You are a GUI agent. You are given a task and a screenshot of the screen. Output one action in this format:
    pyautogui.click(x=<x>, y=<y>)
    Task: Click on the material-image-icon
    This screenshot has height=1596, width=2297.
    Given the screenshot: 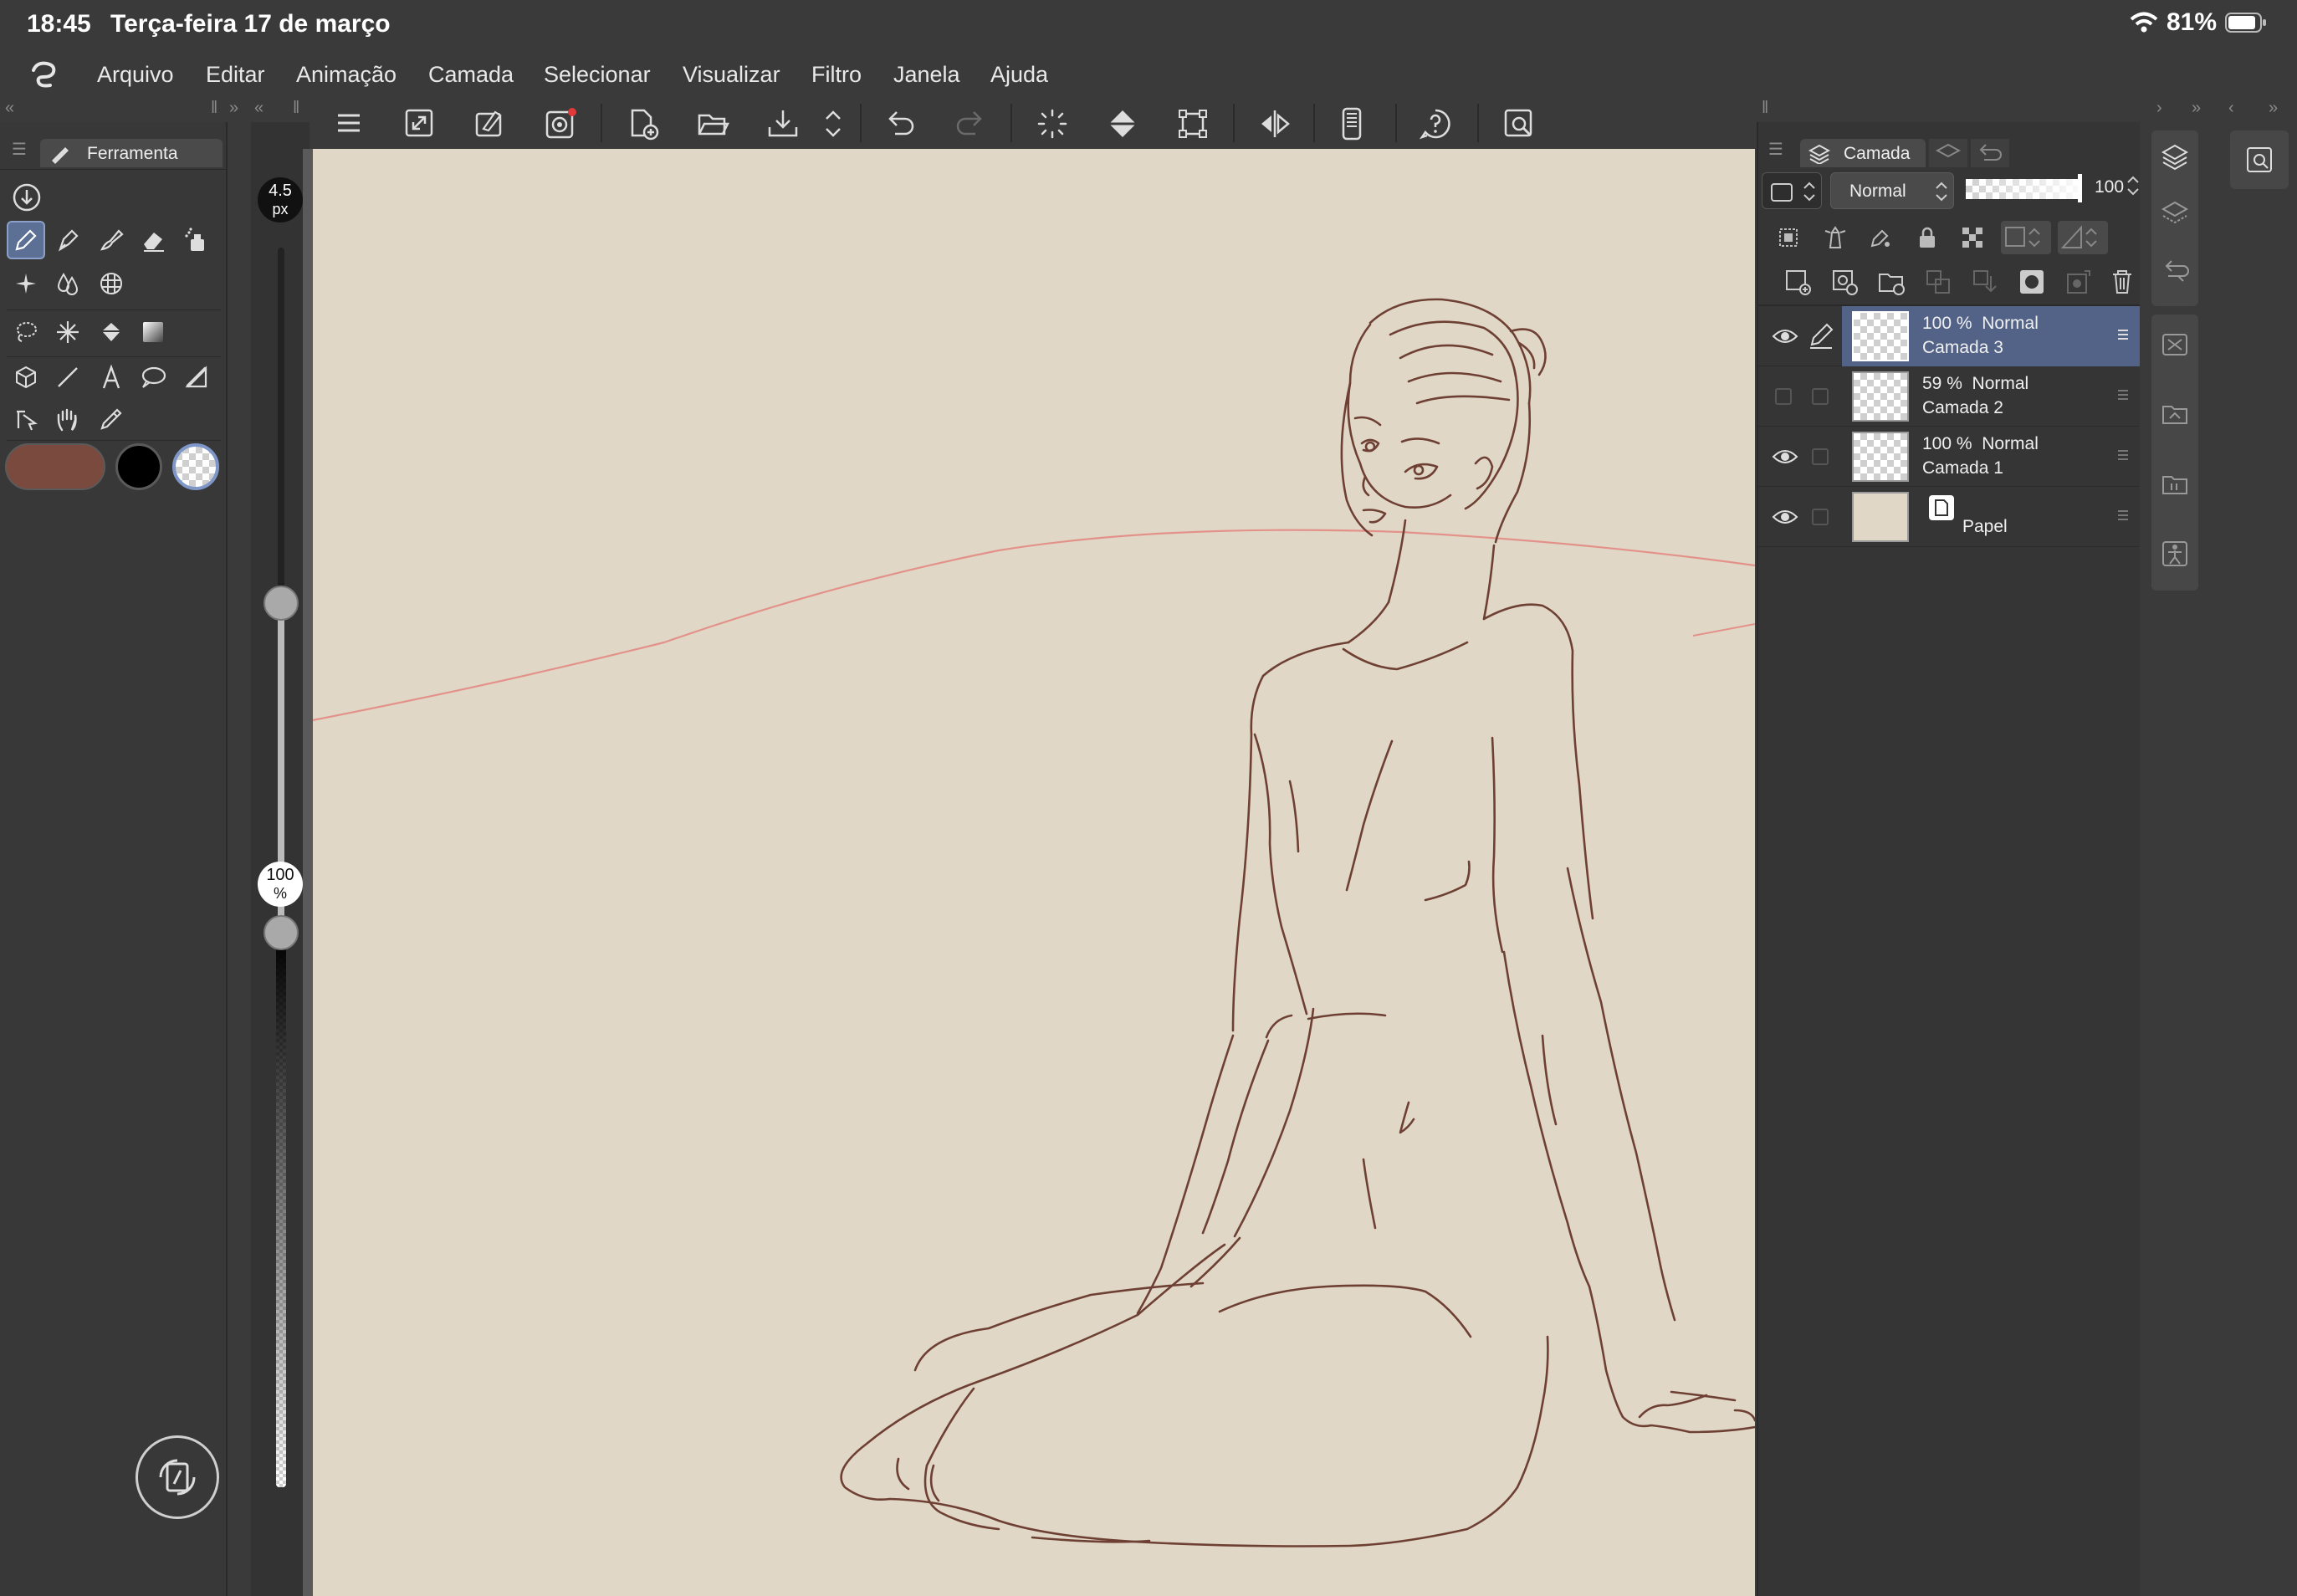 What is the action you would take?
    pyautogui.click(x=2175, y=484)
    